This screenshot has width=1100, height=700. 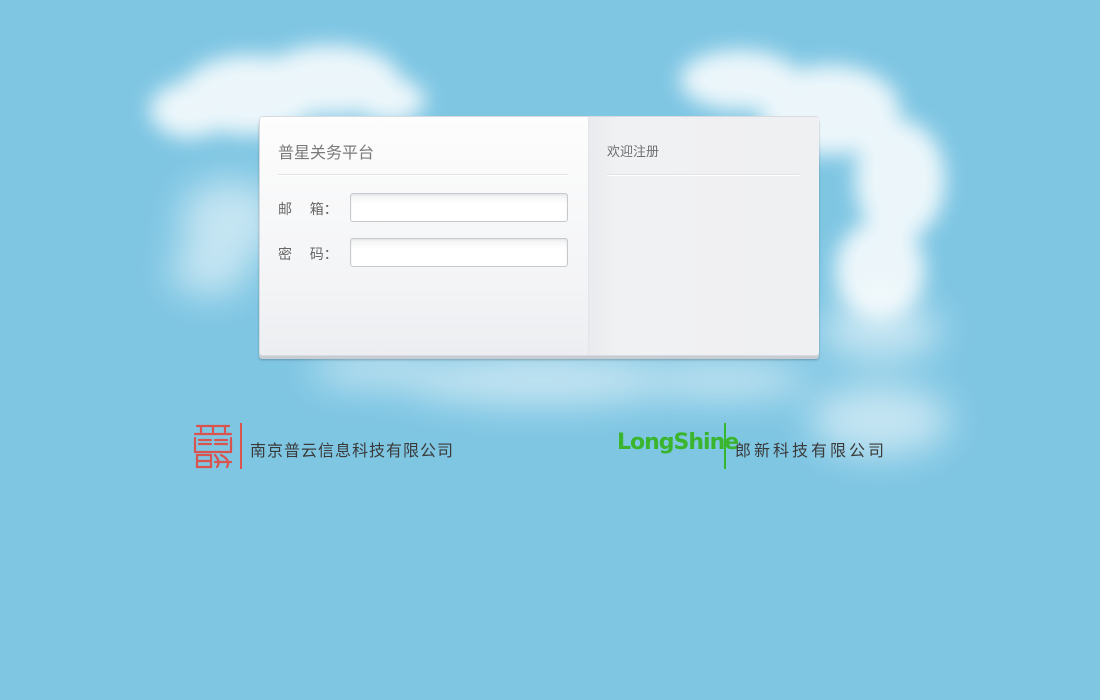 What do you see at coordinates (326, 152) in the screenshot?
I see `login-title: 普星关务平台` at bounding box center [326, 152].